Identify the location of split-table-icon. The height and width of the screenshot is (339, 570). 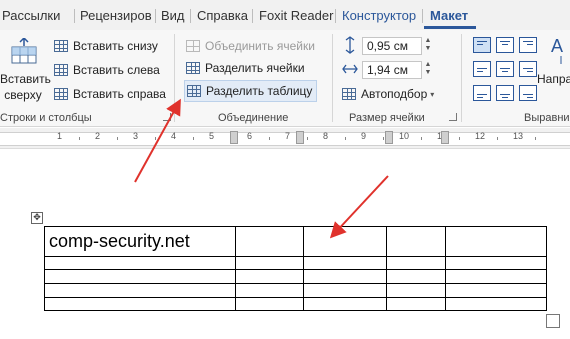
(194, 91).